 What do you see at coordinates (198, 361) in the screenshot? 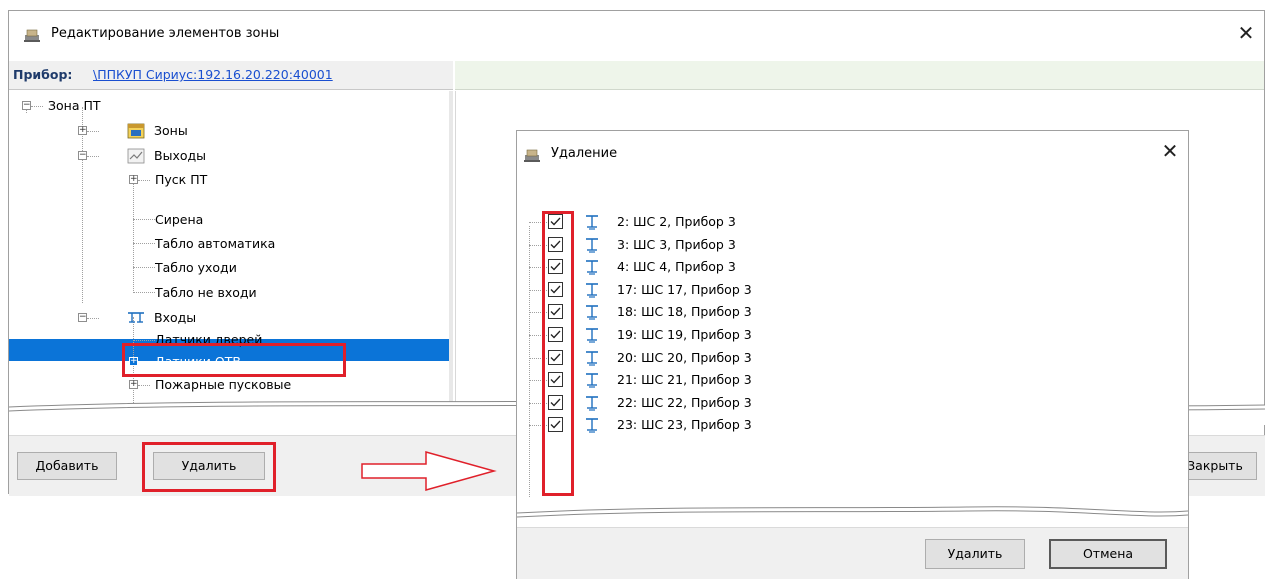
I see `tree-node-label: Датчики ОТВ` at bounding box center [198, 361].